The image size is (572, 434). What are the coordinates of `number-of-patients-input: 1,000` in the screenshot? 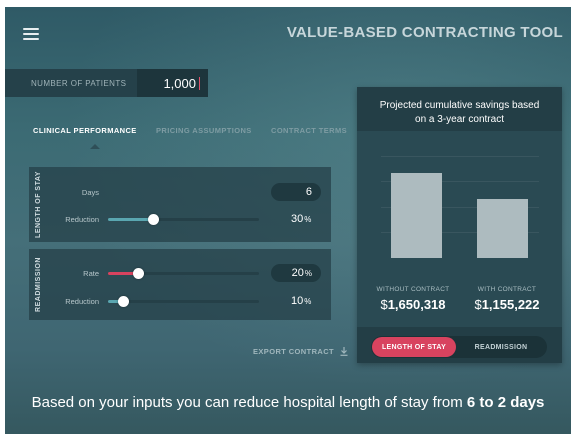 It's located at (172, 83).